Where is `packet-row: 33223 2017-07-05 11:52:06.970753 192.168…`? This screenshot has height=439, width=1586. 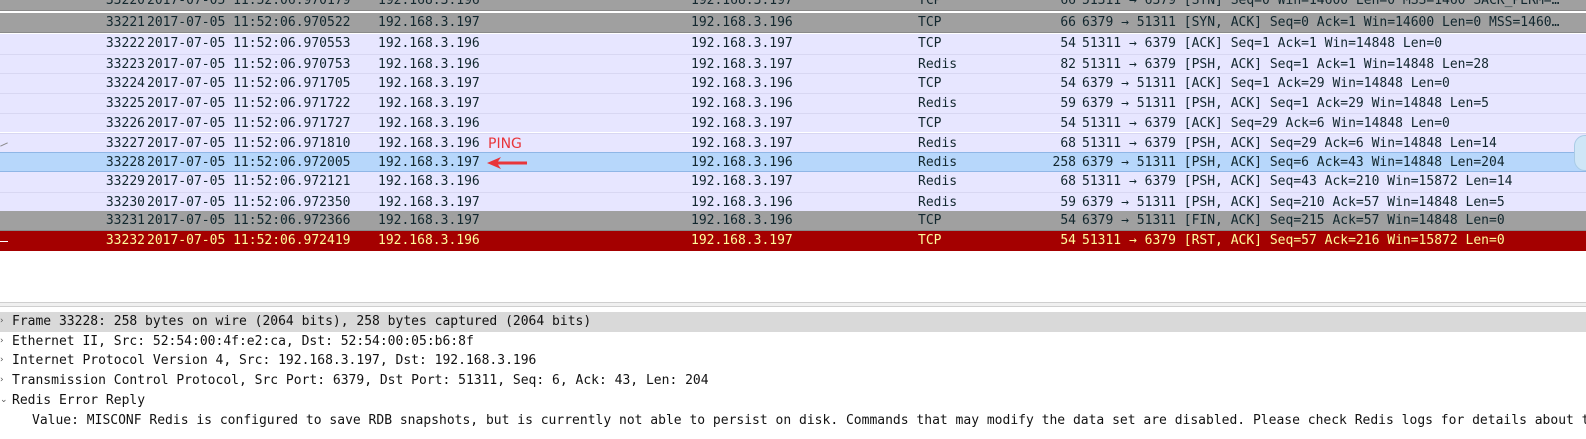
packet-row: 33223 2017-07-05 11:52:06.970753 192.168… is located at coordinates (793, 63).